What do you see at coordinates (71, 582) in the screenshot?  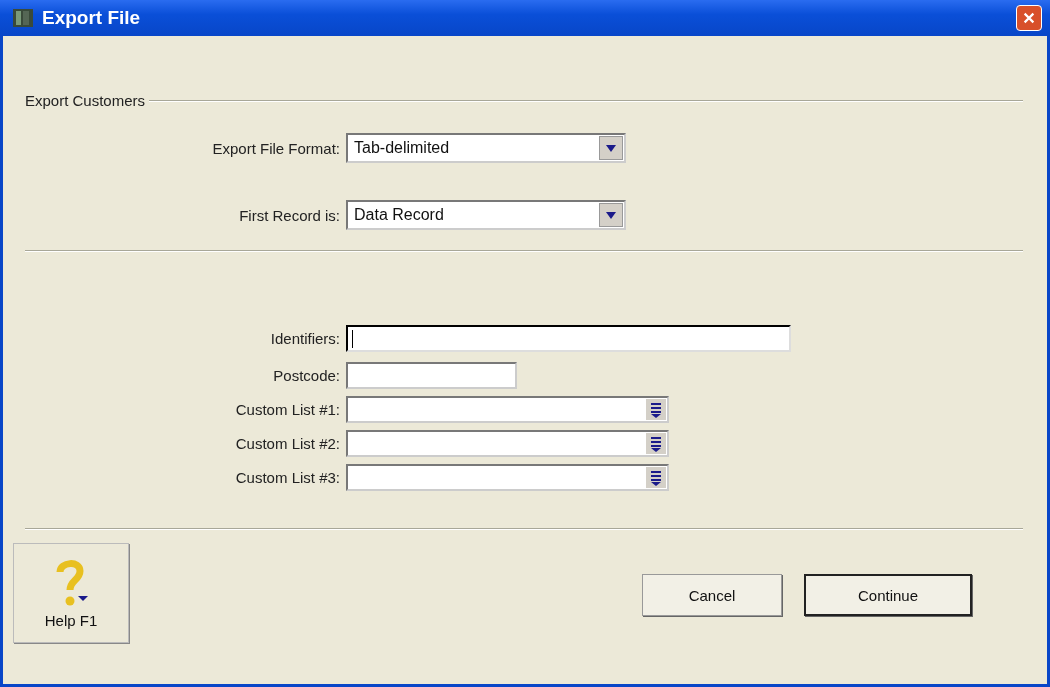 I see `help-icon` at bounding box center [71, 582].